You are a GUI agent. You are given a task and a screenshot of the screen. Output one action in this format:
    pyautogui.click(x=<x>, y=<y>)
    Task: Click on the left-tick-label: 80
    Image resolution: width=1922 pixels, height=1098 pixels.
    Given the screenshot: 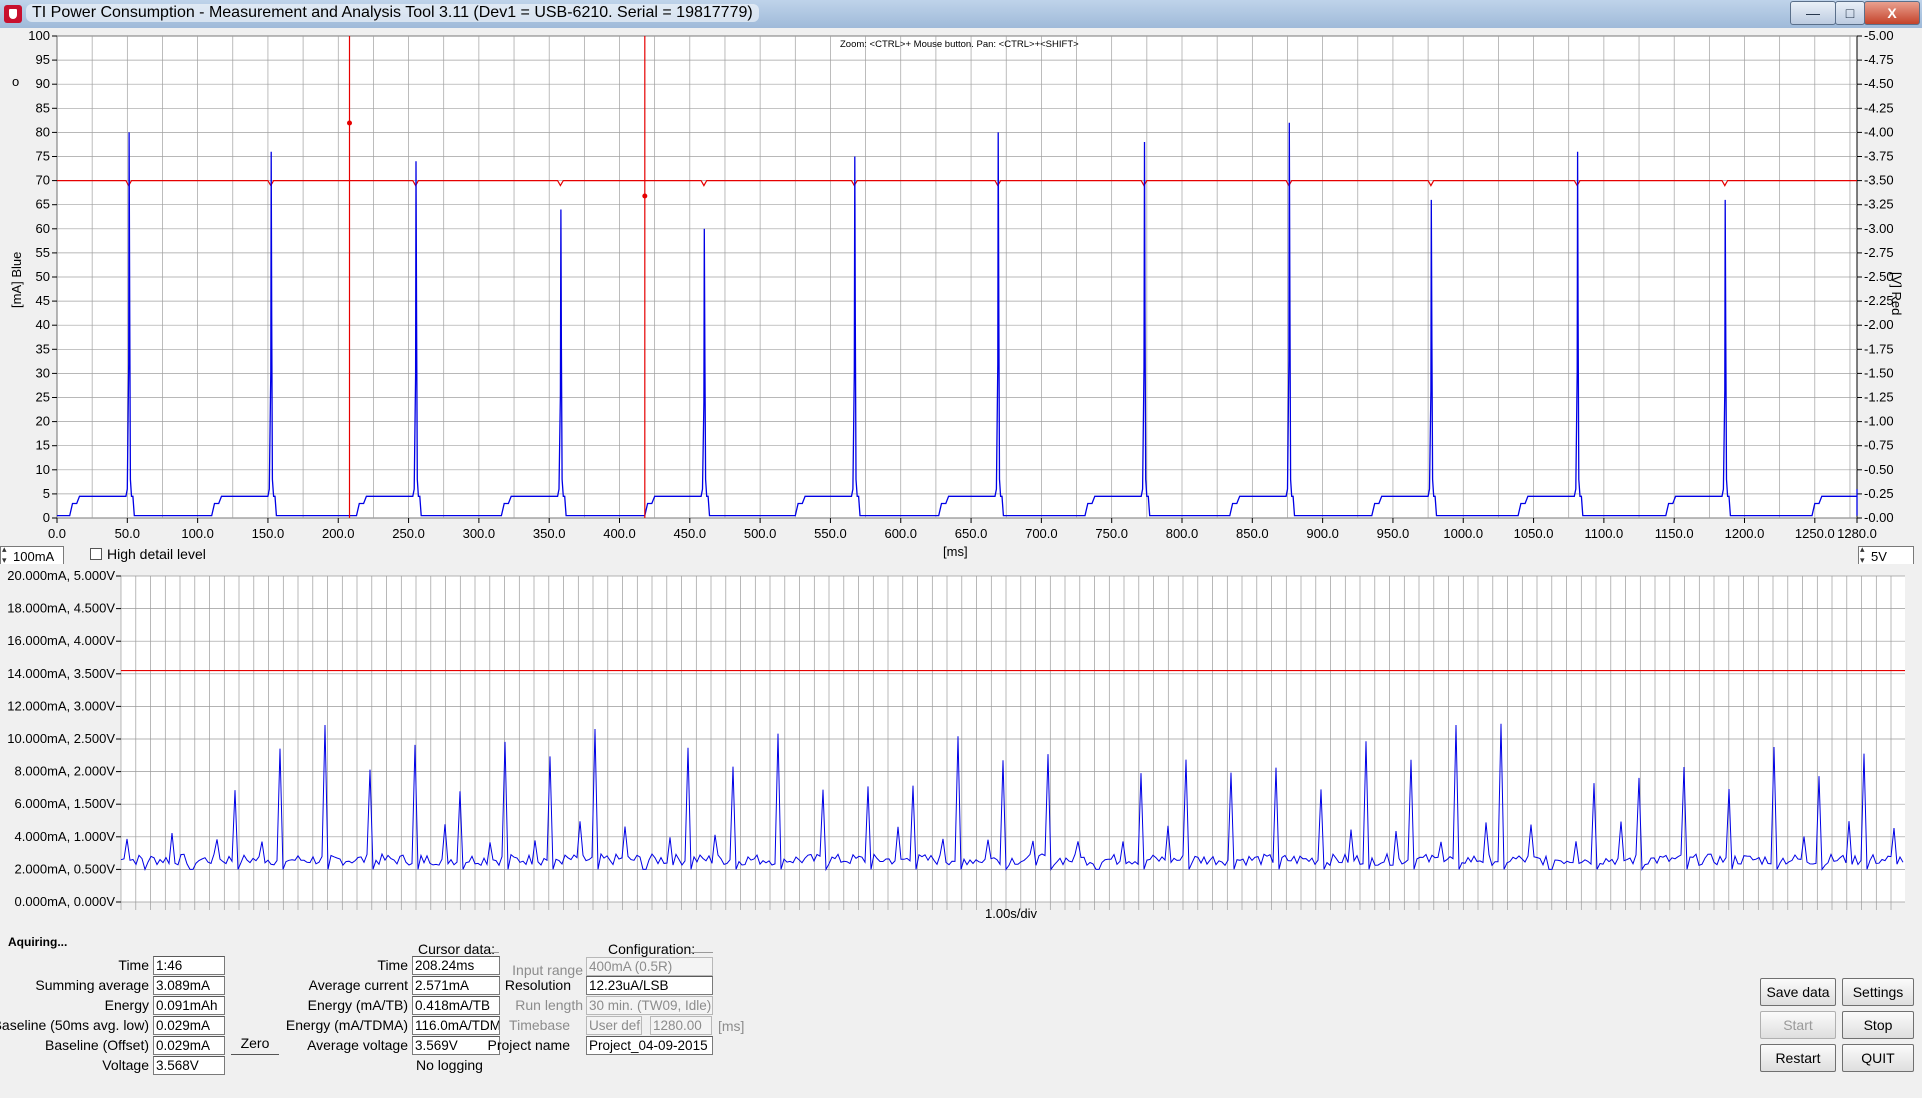 What is the action you would take?
    pyautogui.click(x=43, y=131)
    